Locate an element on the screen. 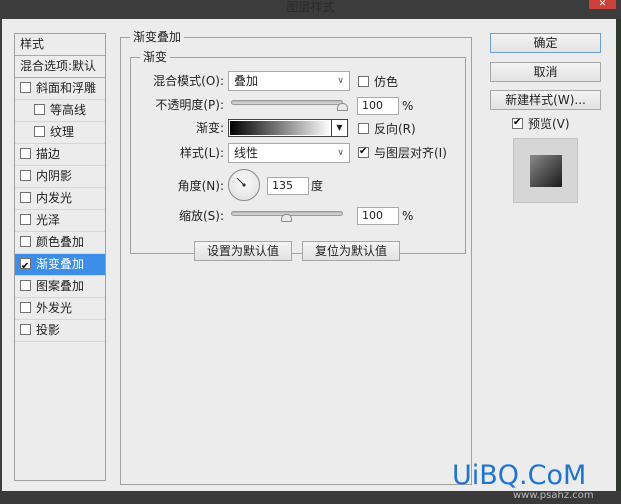  align-with-layer-label: 与图层对齐(I) is located at coordinates (410, 153).